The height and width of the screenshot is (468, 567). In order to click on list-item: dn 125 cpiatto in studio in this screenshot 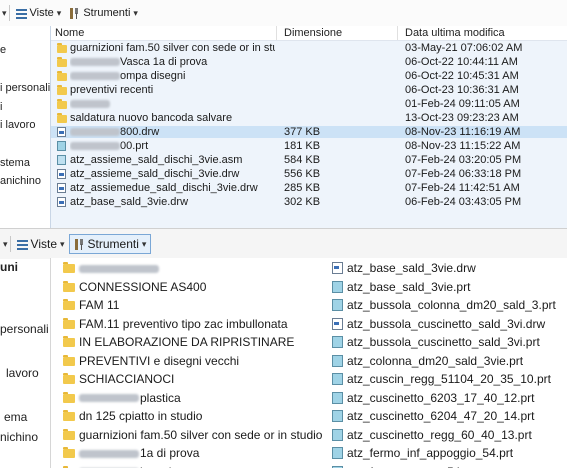, I will do `click(188, 416)`.